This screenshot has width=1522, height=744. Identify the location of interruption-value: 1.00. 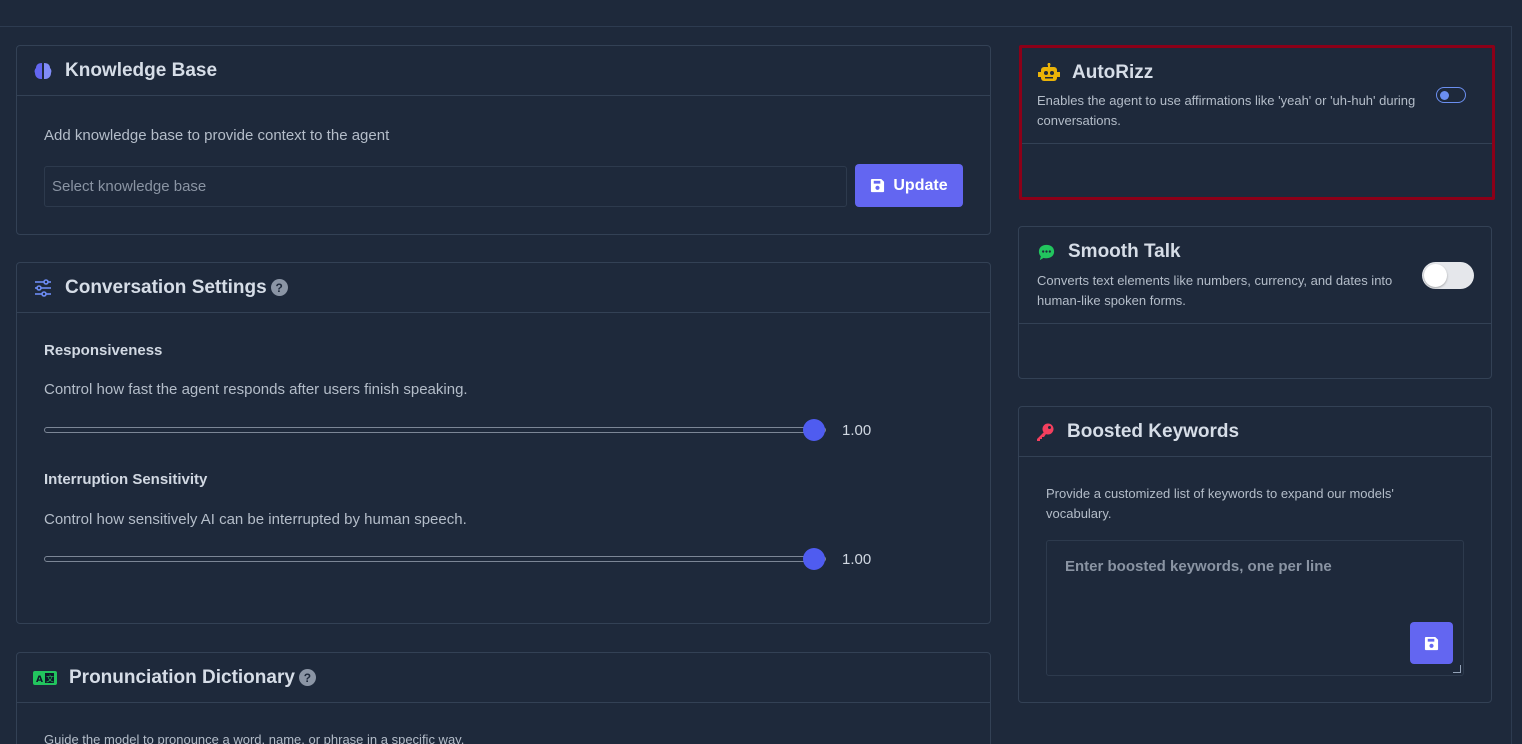
(857, 559).